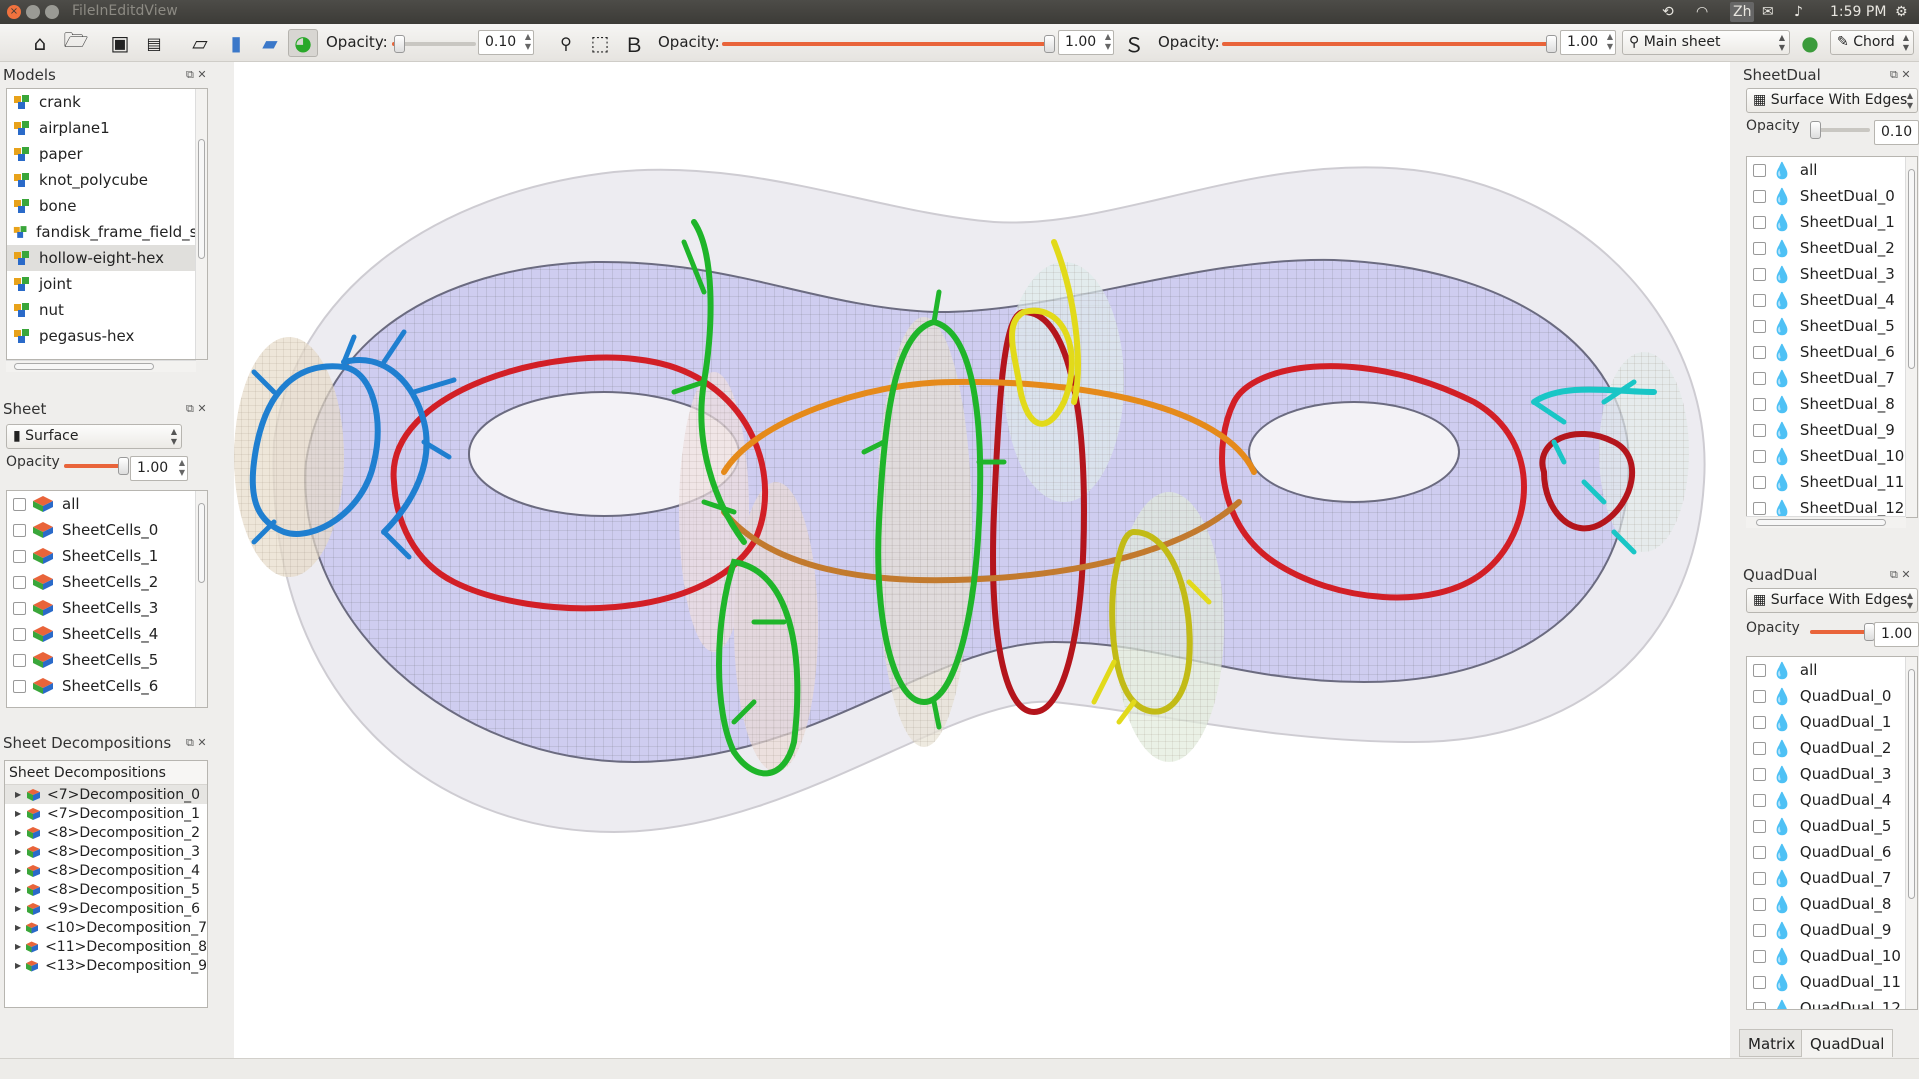 This screenshot has height=1079, width=1919. What do you see at coordinates (506, 42) in the screenshot?
I see `opacity1-spinbox: 0.10 ▲ ▼` at bounding box center [506, 42].